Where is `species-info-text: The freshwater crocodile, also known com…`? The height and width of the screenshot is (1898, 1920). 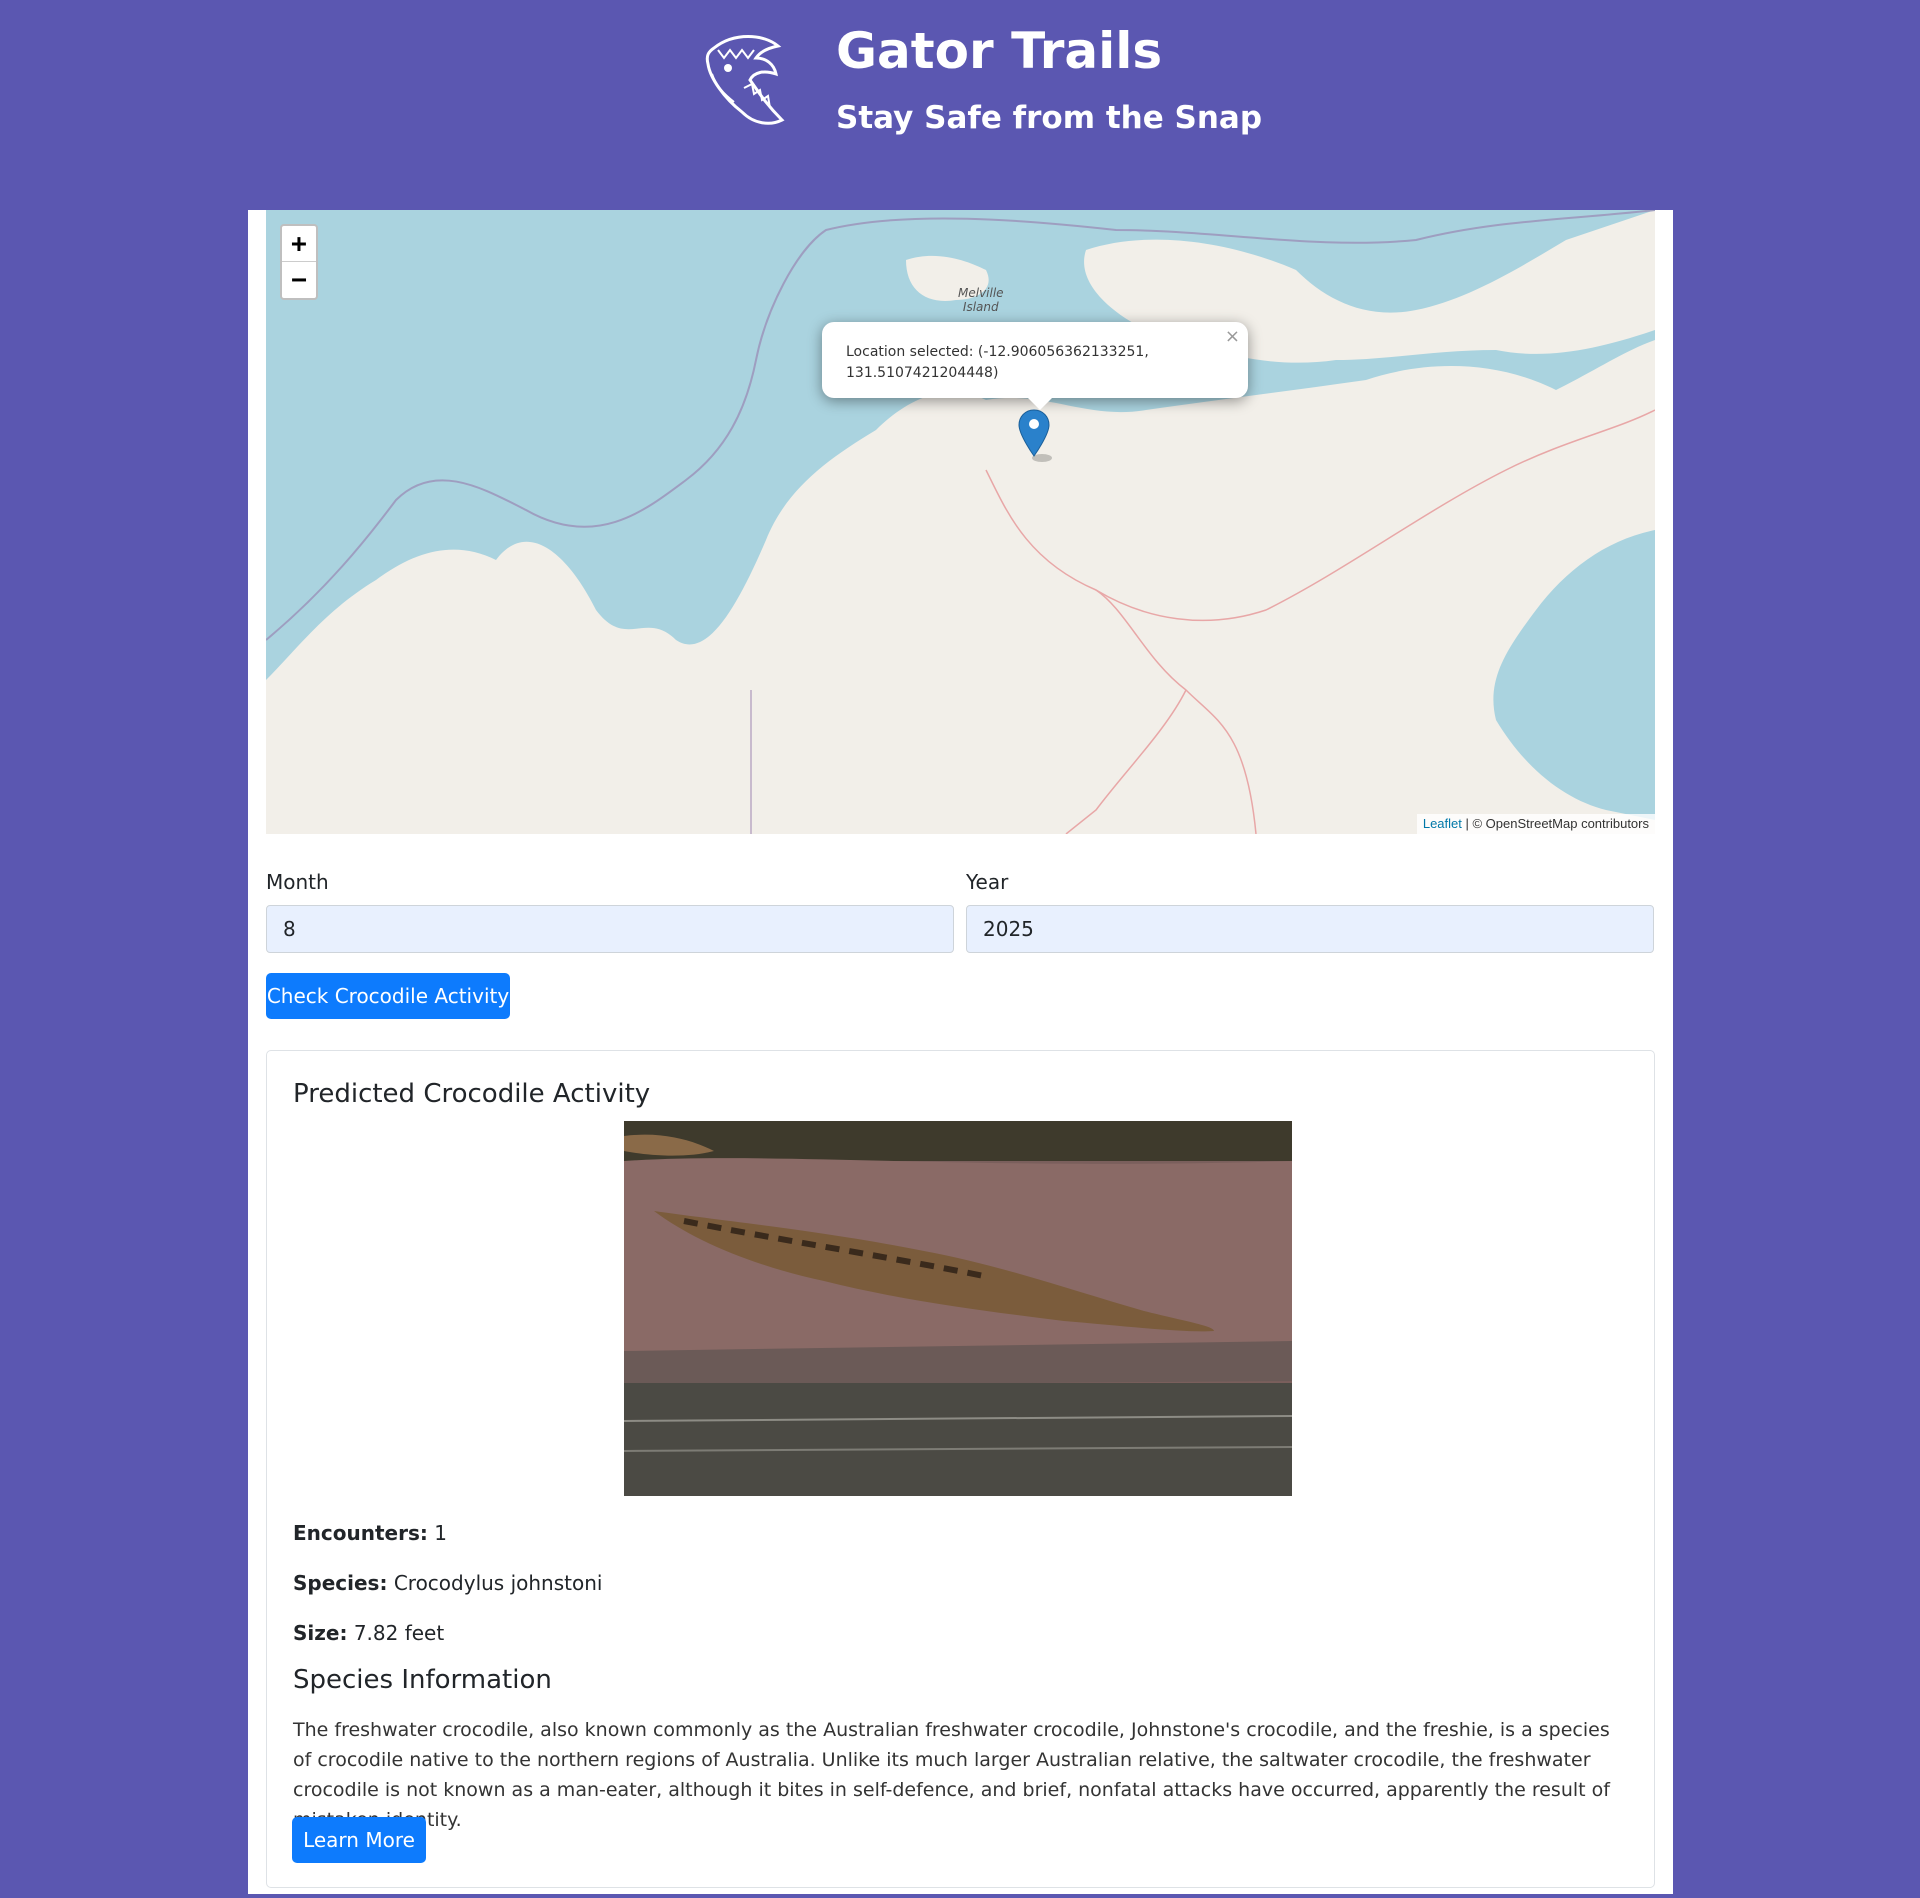
species-info-text: The freshwater crocodile, also known com… is located at coordinates (951, 1775).